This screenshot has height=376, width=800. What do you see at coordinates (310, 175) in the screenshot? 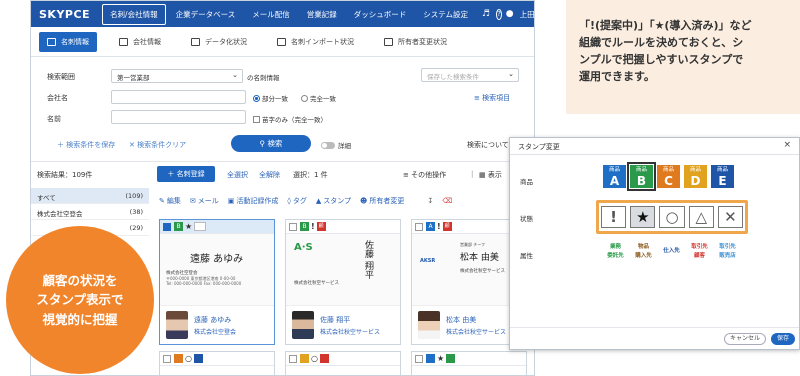
I see `selected-count: 選択：1 件` at bounding box center [310, 175].